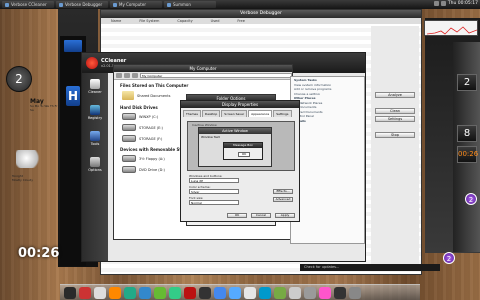 This screenshot has width=480, height=300. I want to click on sidebar-item-options: Options, so click(95, 164).